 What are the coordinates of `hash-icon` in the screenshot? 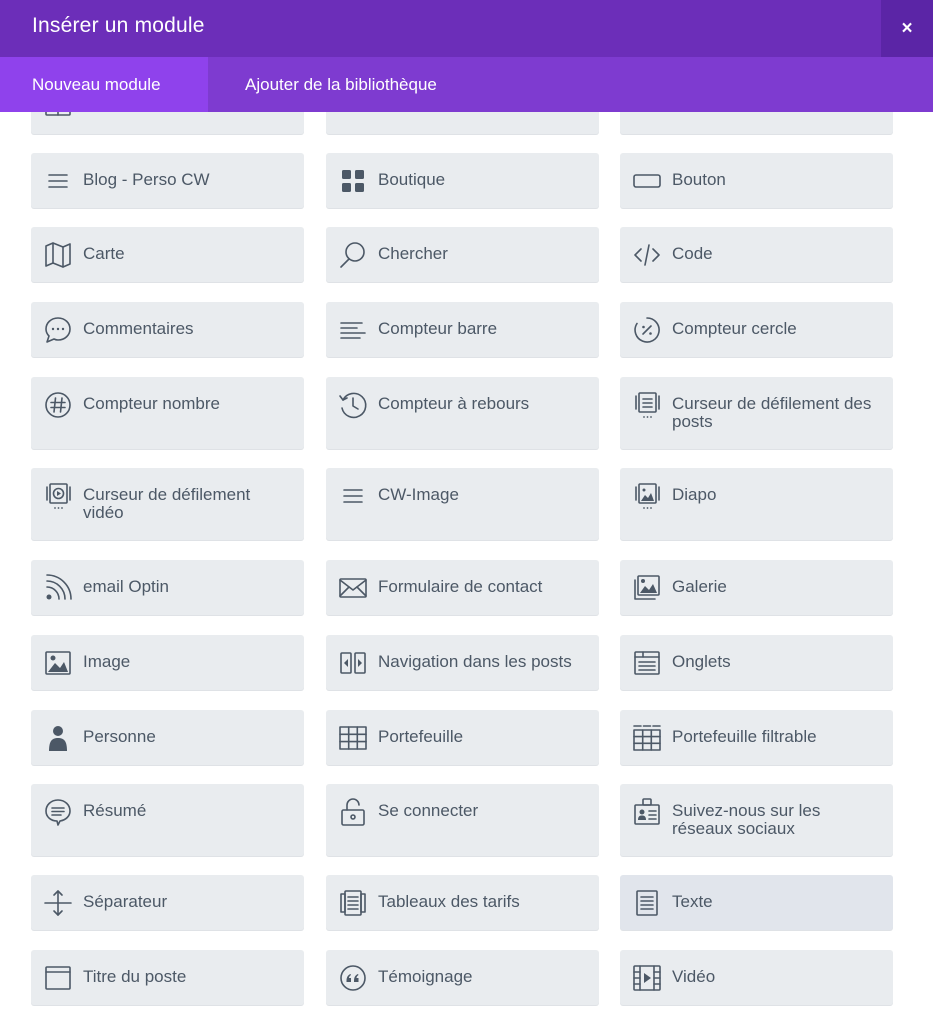 It's located at (58, 405).